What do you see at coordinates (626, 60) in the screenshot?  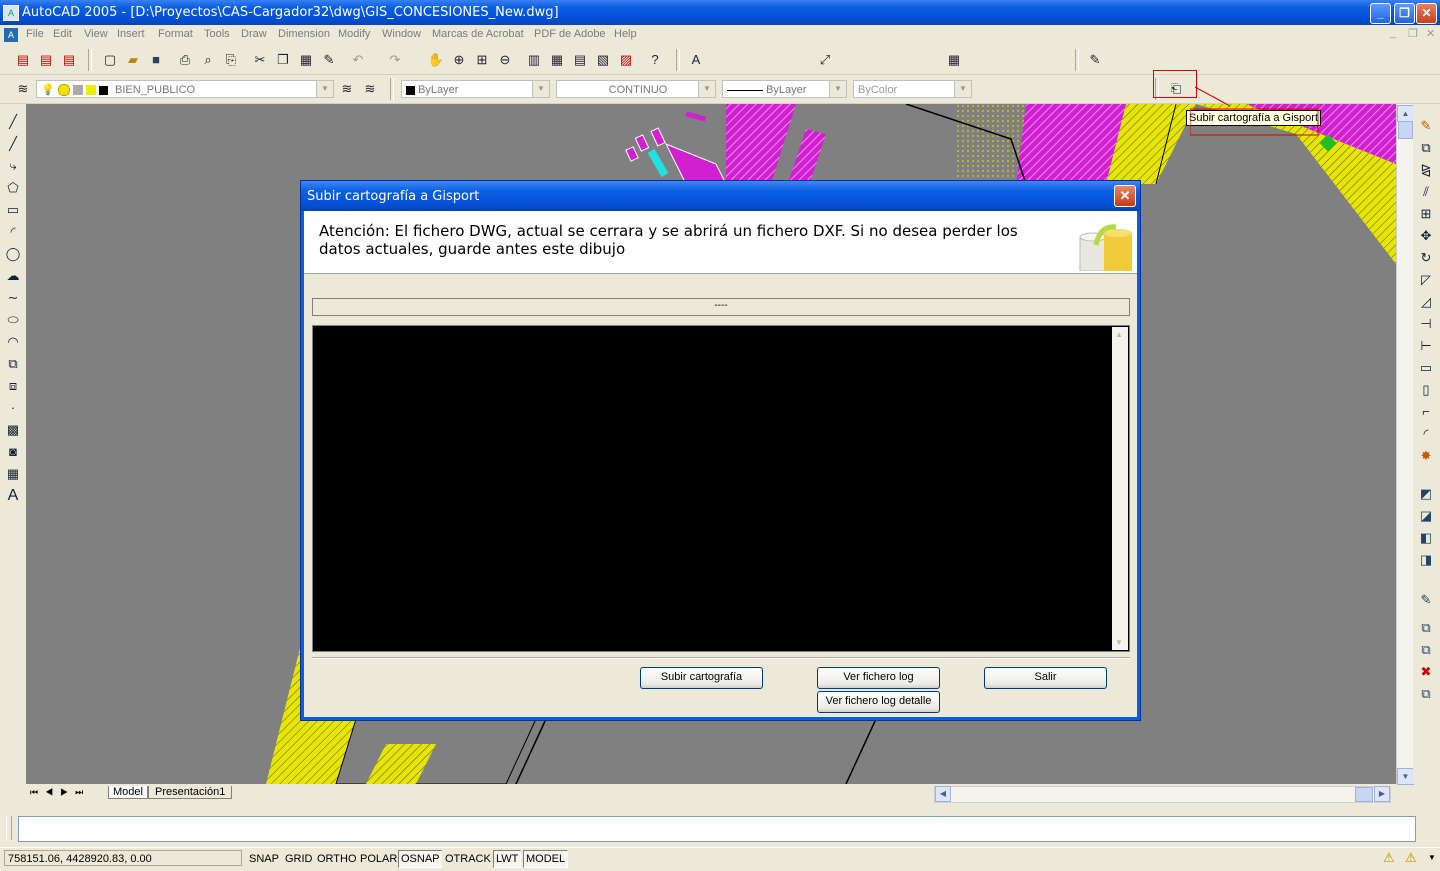 I see `markup-icon: ▨` at bounding box center [626, 60].